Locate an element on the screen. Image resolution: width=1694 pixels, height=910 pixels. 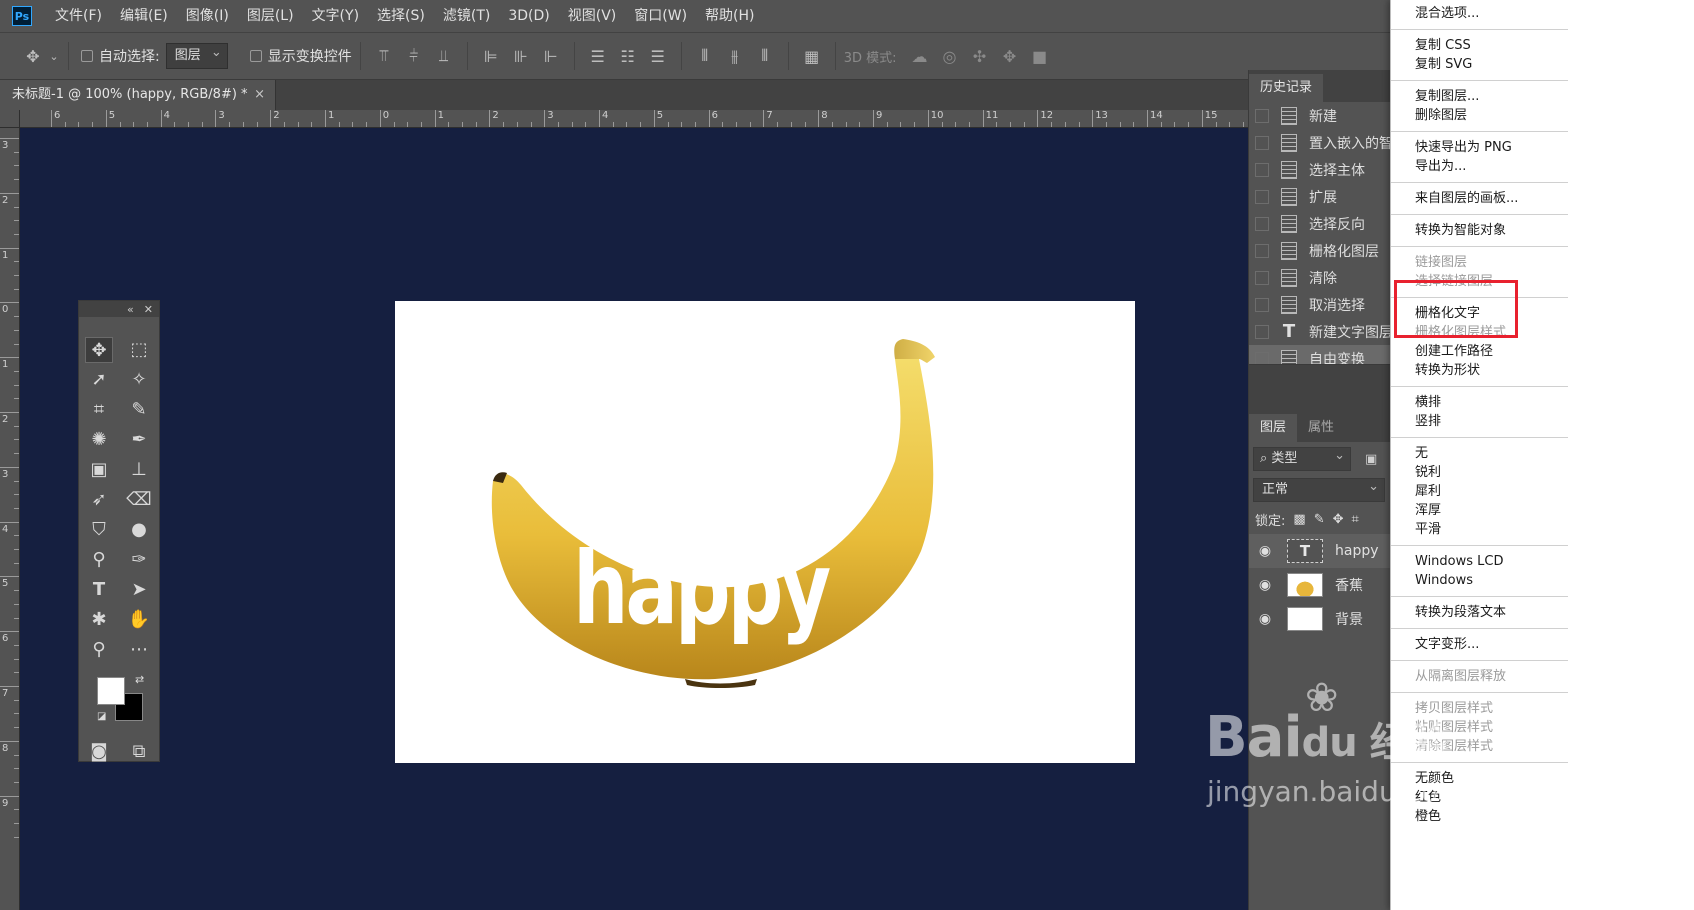
menu-item: 选择(S) is located at coordinates (401, 16).